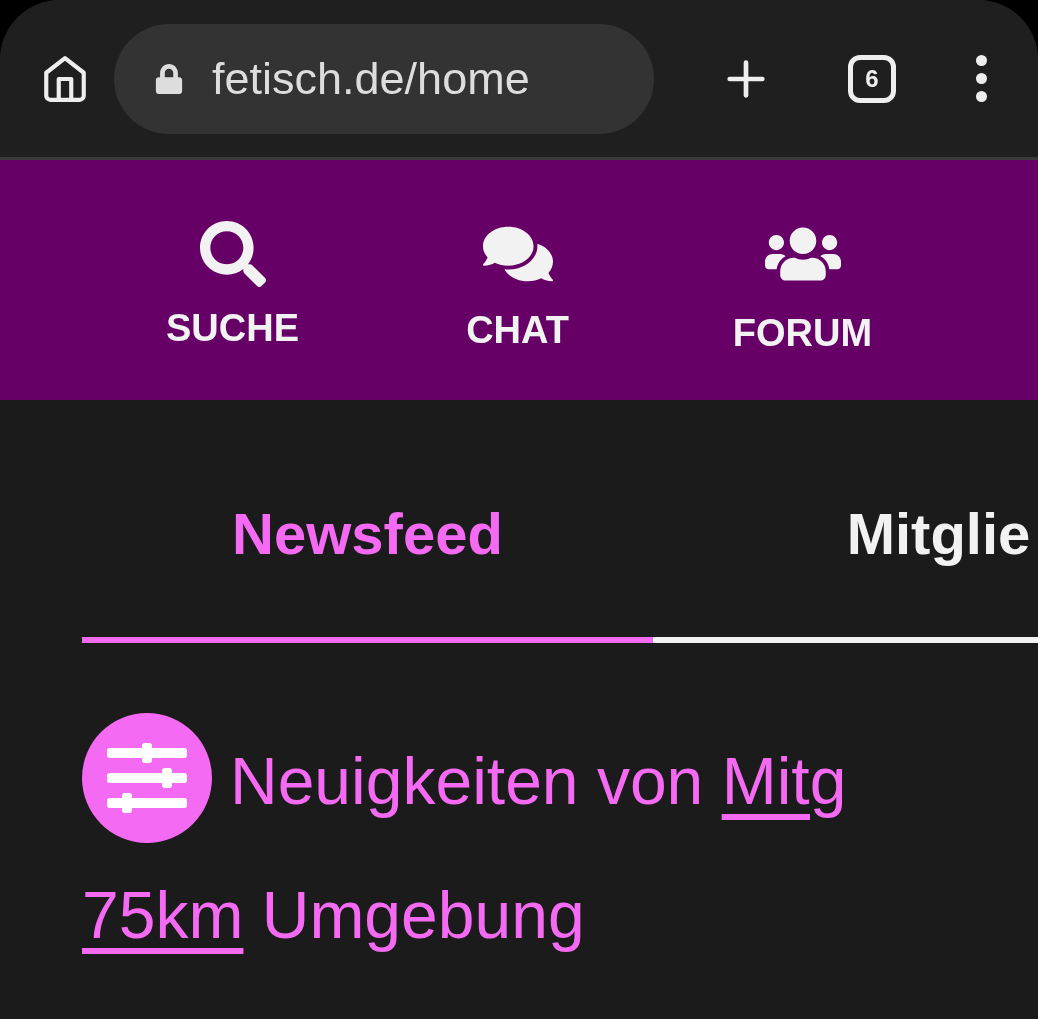  I want to click on link: Mitg, so click(784, 781).